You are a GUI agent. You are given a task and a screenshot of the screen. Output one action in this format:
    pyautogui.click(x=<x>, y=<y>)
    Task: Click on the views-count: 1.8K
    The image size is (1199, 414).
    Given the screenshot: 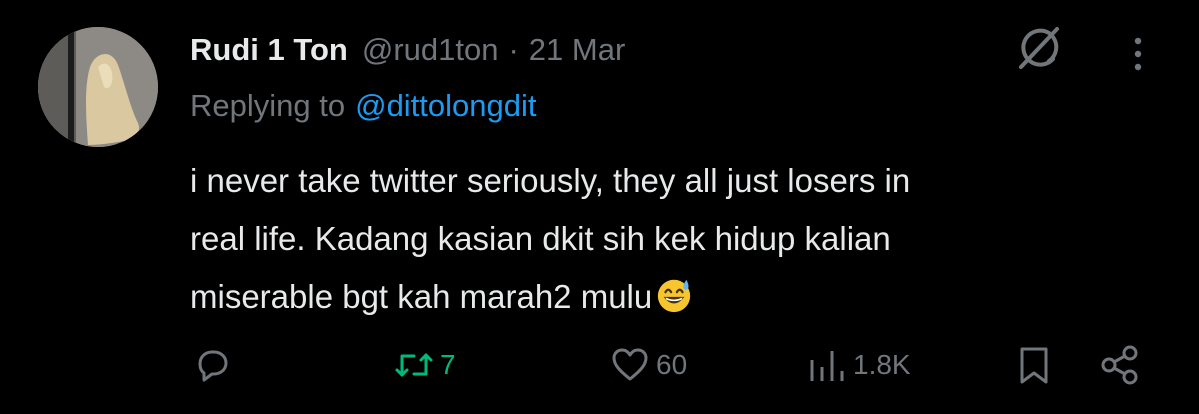 What is the action you would take?
    pyautogui.click(x=882, y=364)
    